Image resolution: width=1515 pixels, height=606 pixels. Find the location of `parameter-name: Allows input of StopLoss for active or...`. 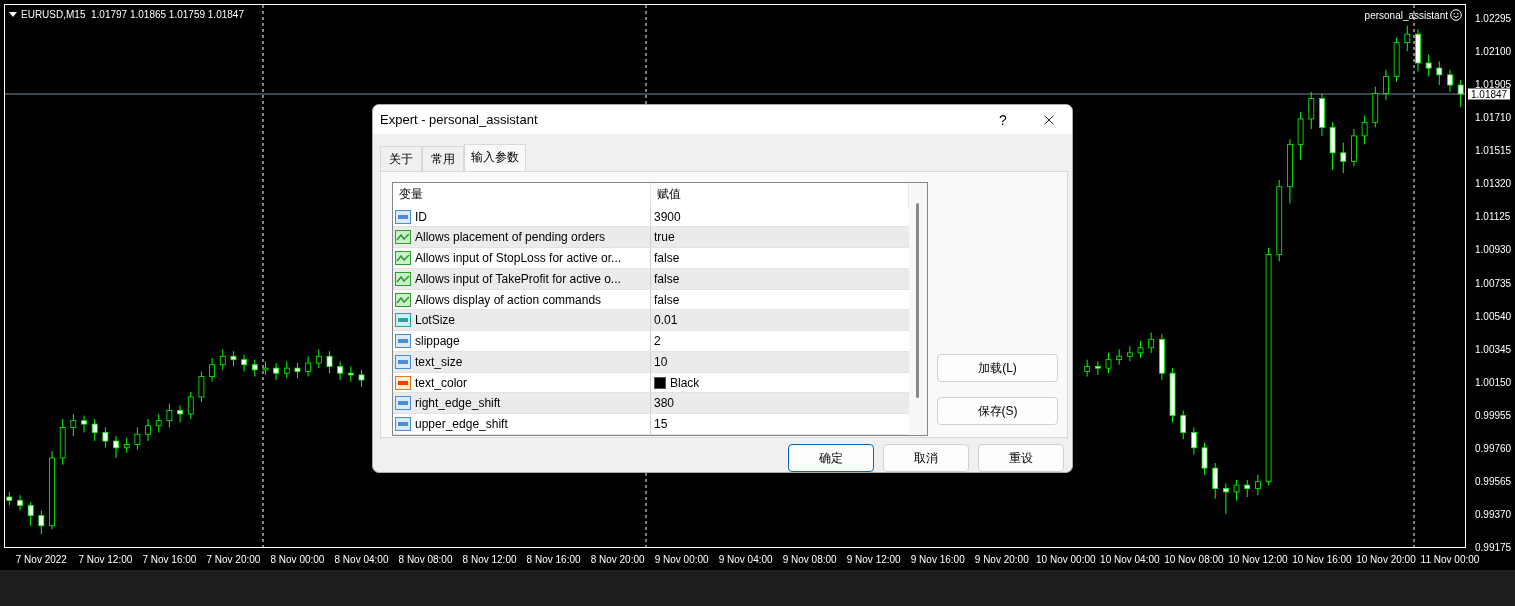

parameter-name: Allows input of StopLoss for active or... is located at coordinates (518, 258).